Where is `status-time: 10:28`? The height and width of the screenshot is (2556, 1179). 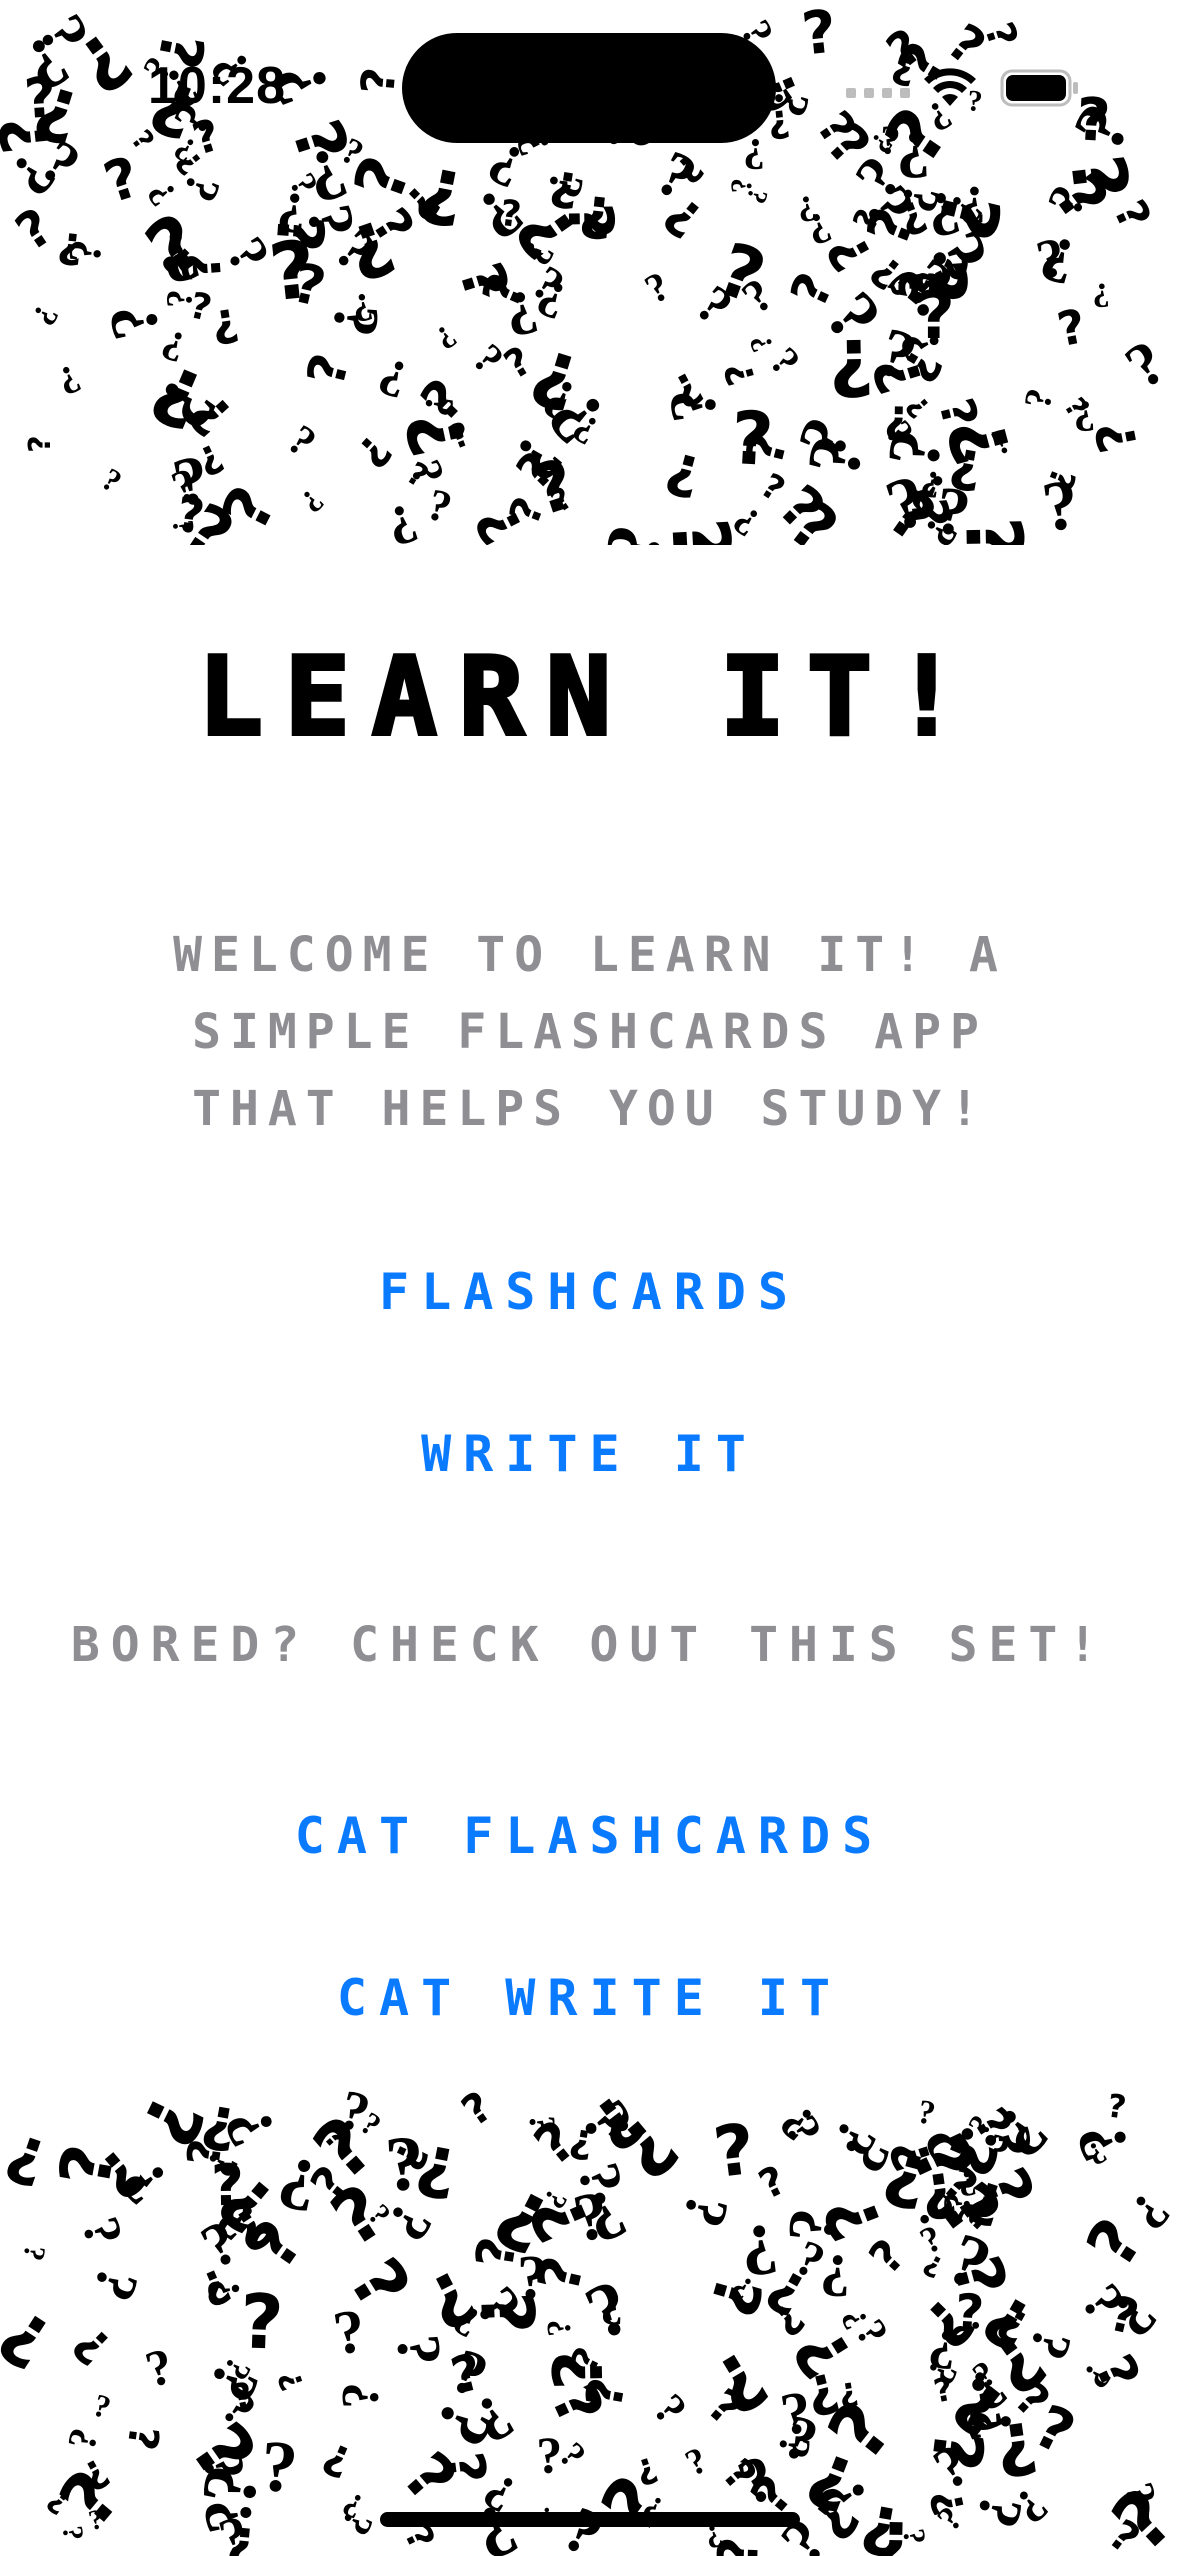
status-time: 10:28 is located at coordinates (217, 86).